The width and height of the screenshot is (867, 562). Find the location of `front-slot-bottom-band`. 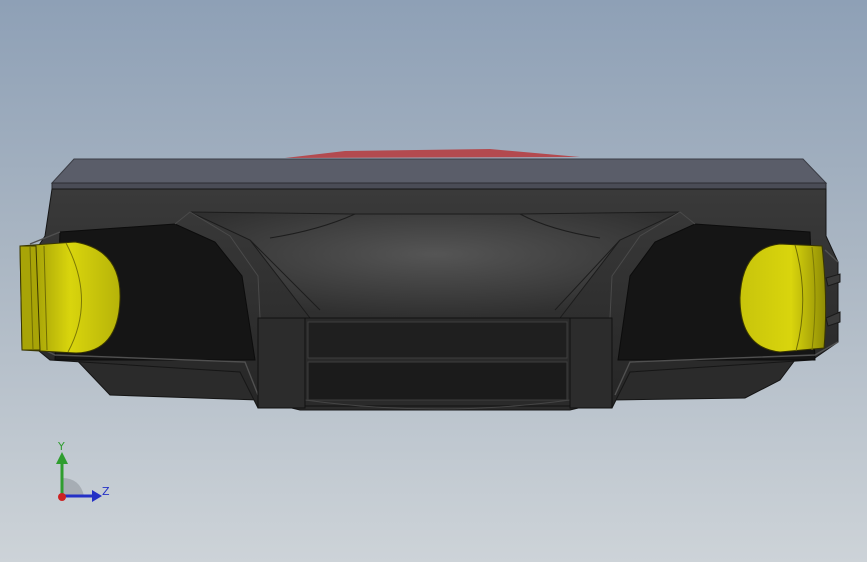

front-slot-bottom-band is located at coordinates (437, 381).